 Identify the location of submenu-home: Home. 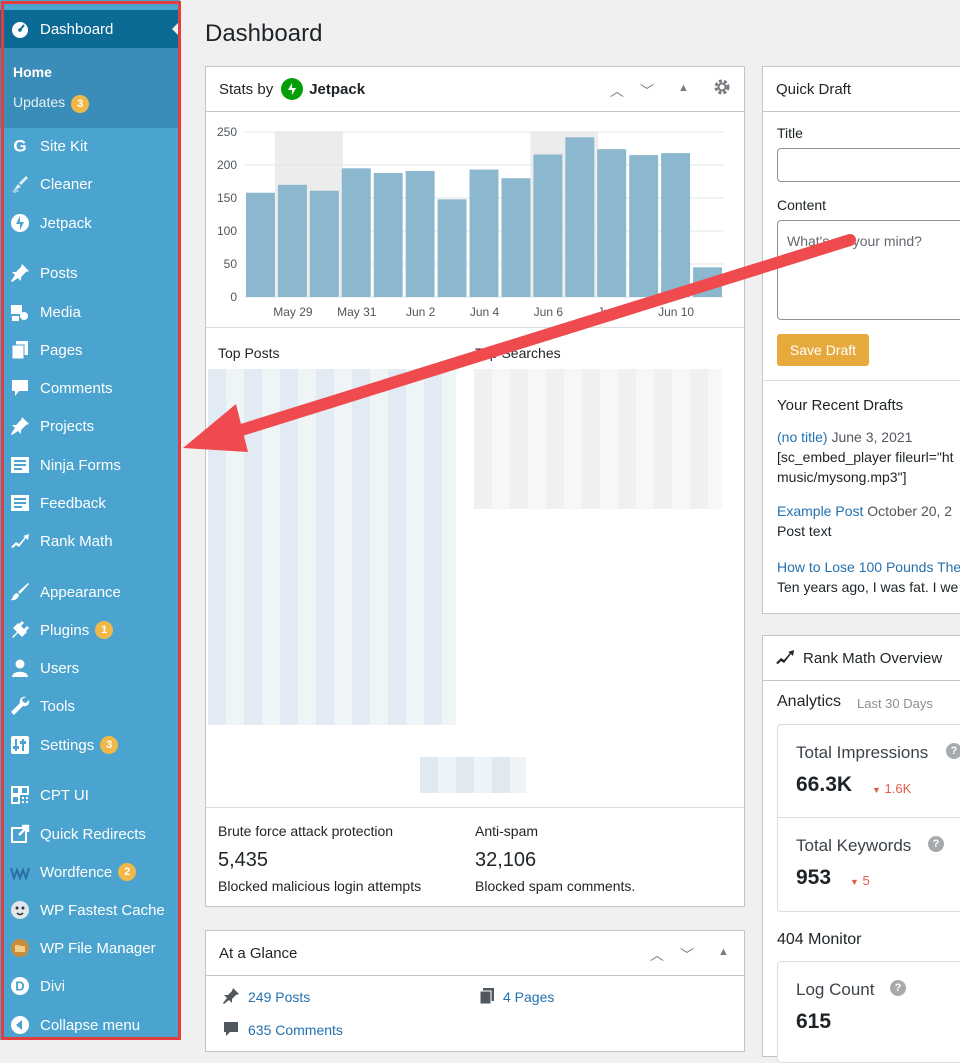
(32, 72).